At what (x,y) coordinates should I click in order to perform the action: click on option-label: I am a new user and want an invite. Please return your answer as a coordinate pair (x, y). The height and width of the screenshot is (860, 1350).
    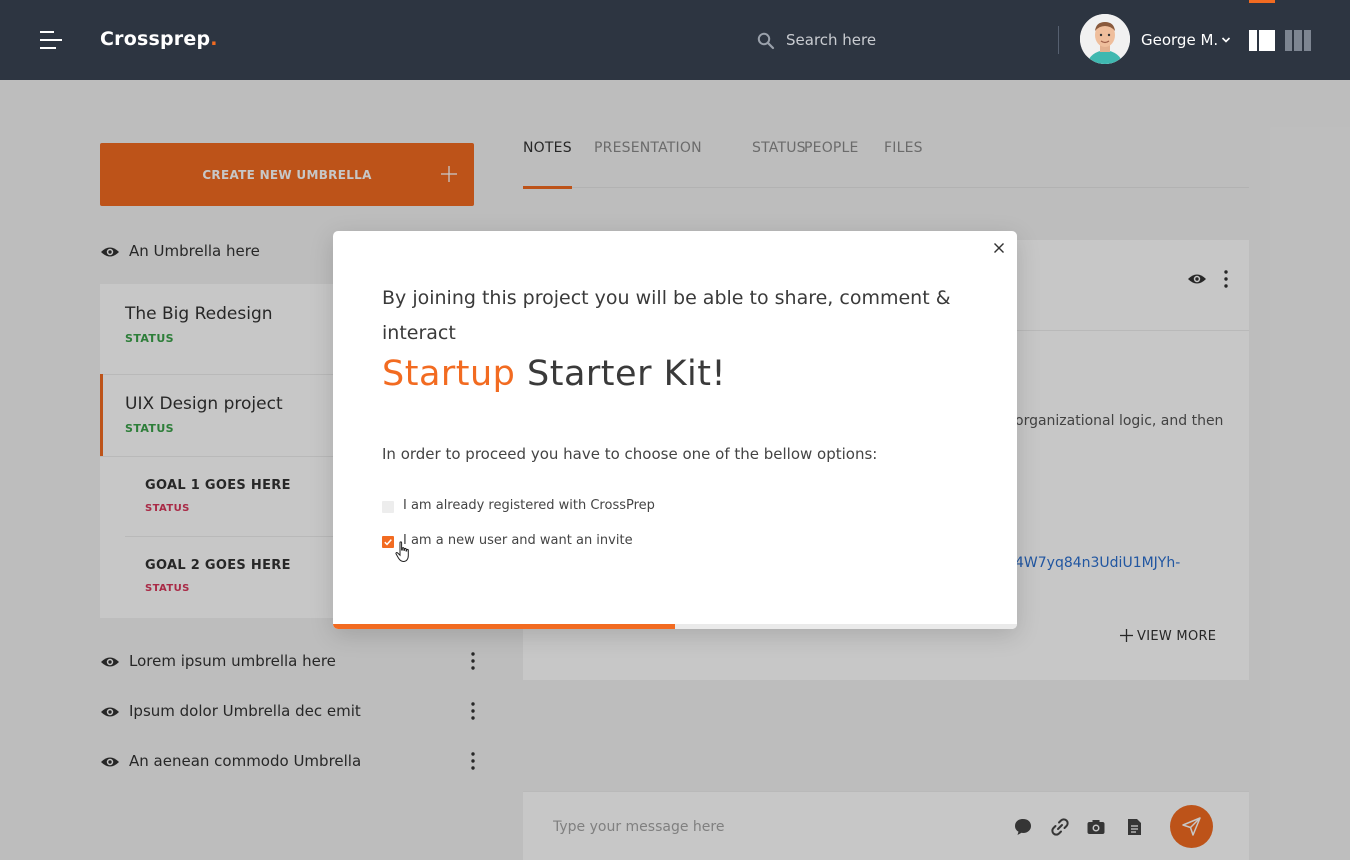
    Looking at the image, I should click on (518, 540).